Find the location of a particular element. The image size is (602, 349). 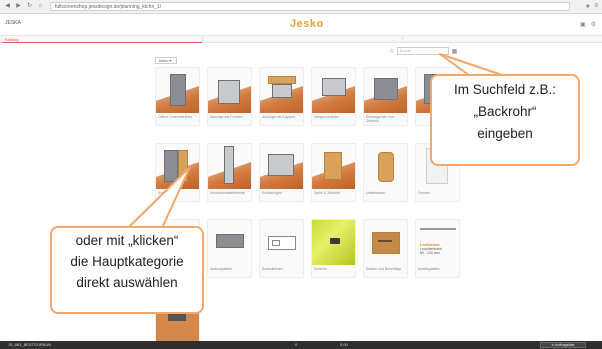

back-icon: ◀ is located at coordinates (7, 6).